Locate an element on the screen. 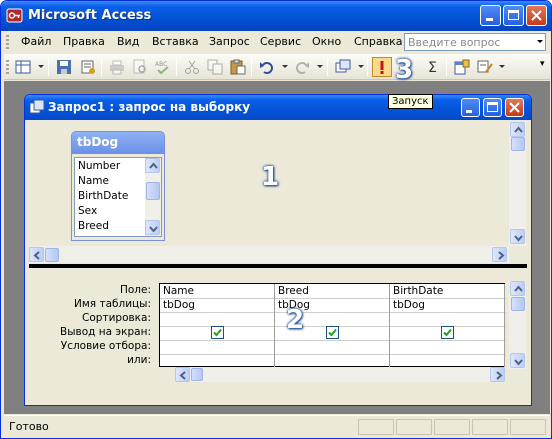  menu-tools: Сервис is located at coordinates (280, 41).